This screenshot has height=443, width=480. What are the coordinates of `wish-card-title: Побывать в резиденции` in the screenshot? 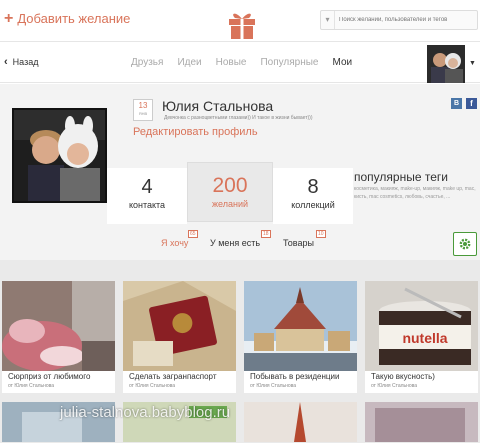 It's located at (295, 376).